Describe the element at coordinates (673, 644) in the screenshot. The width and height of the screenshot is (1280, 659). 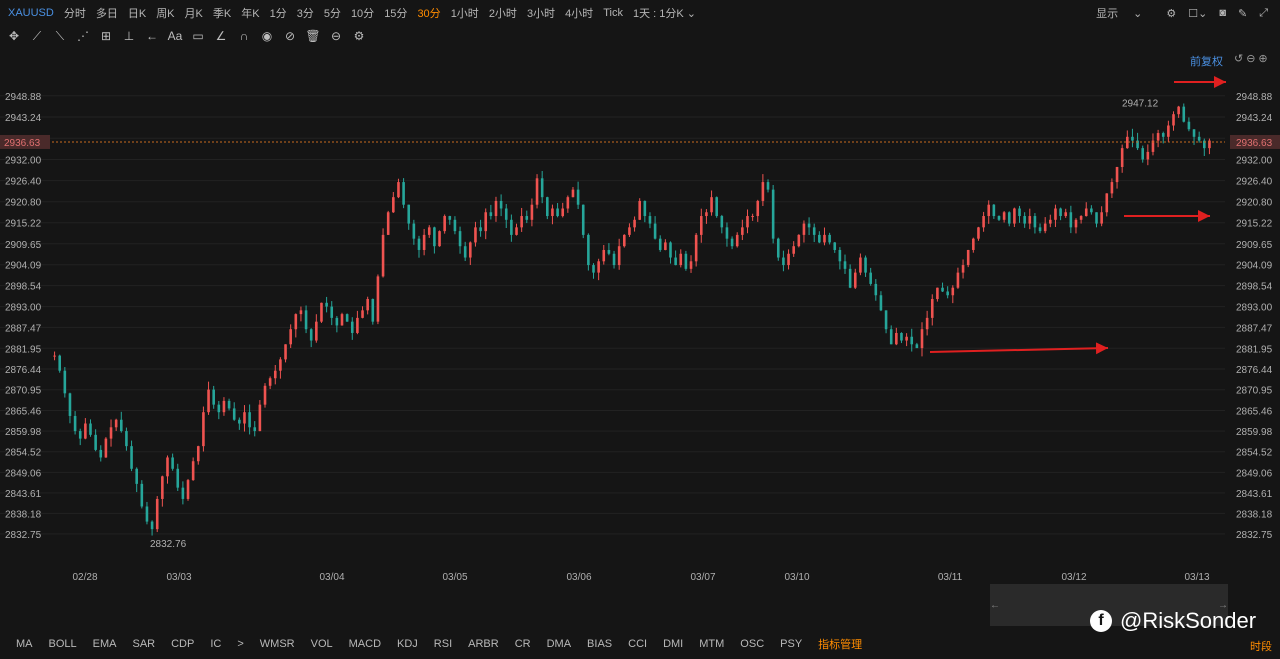
I see `indicator-17: DMI` at that location.